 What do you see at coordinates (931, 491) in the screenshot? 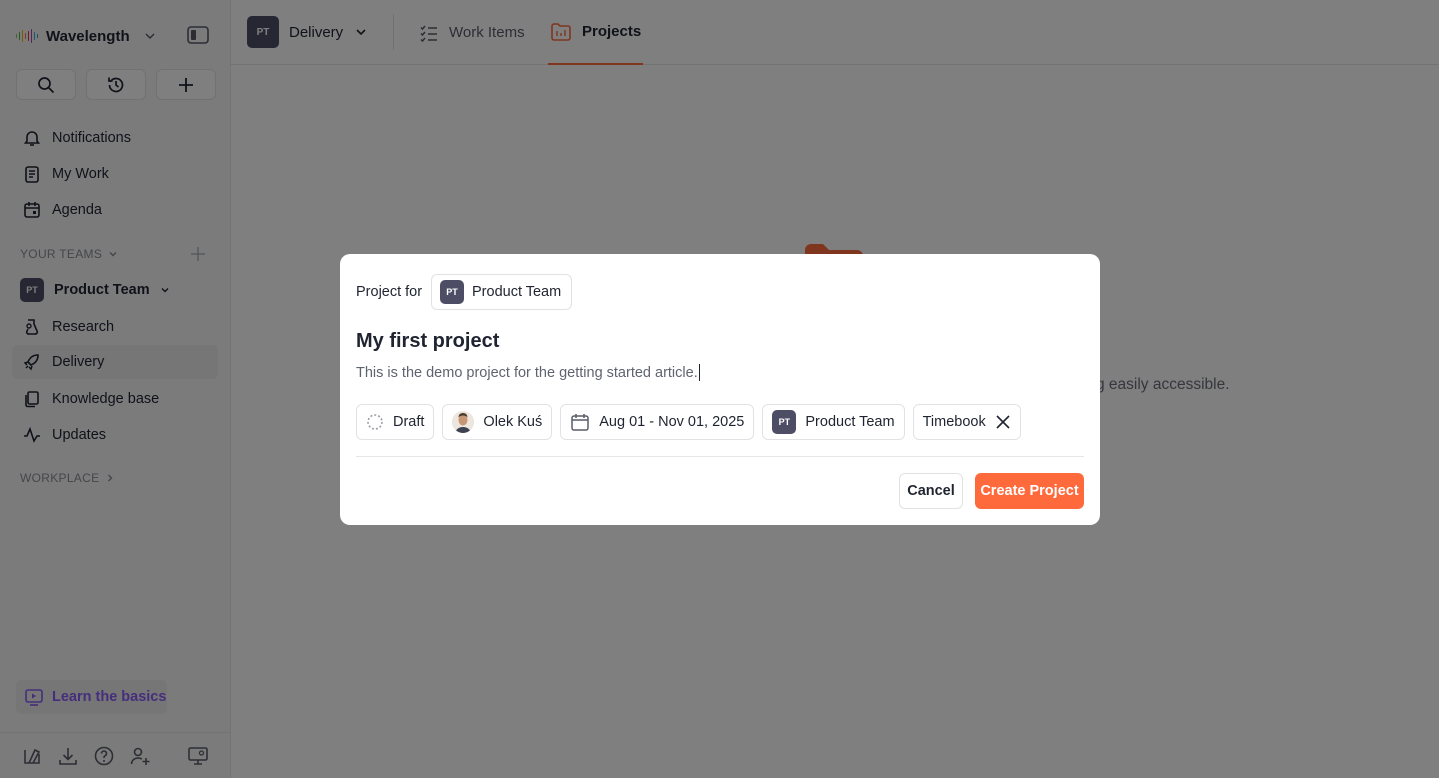
I see `cancel-button: Cancel` at bounding box center [931, 491].